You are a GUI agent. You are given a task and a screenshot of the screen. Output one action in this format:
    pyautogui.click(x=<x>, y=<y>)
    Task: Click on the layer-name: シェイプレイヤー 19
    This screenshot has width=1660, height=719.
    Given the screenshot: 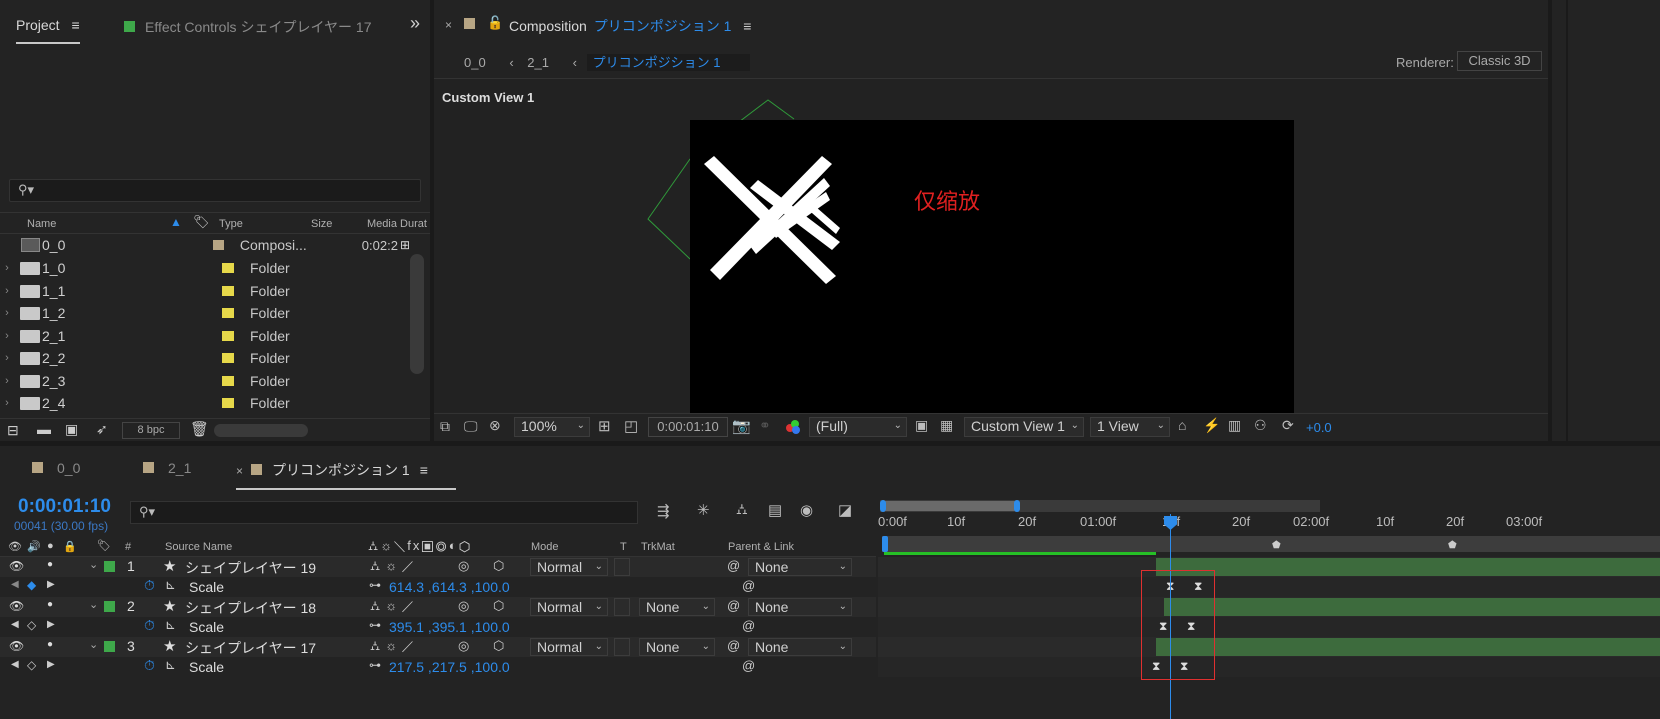 What is the action you would take?
    pyautogui.click(x=250, y=568)
    